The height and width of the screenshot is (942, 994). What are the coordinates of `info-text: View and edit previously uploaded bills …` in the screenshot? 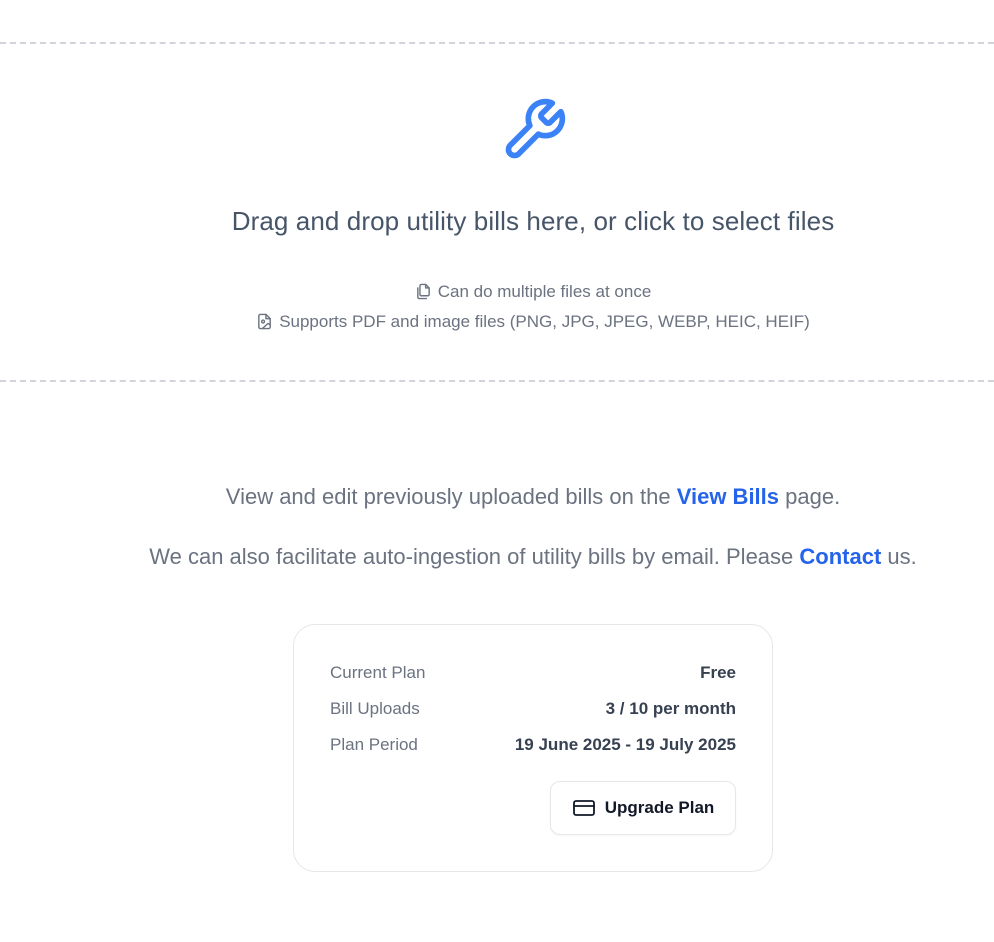 It's located at (451, 496).